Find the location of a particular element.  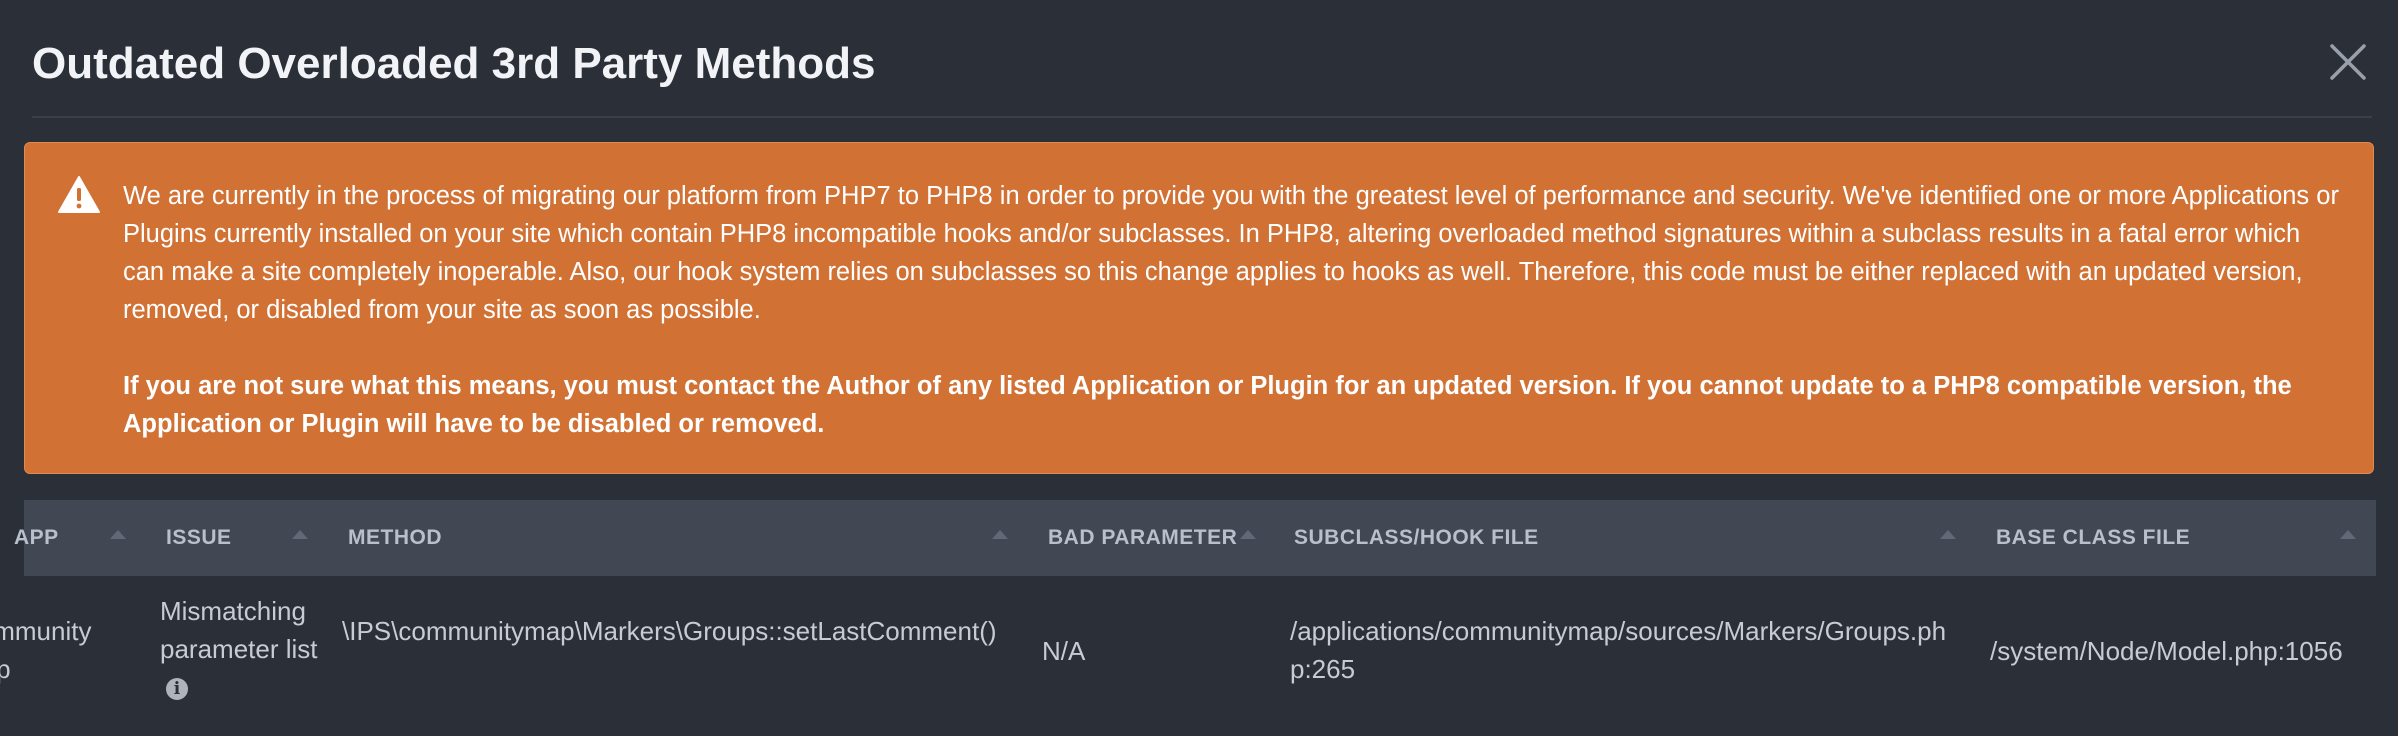

column-header-subclass-file: SUBCLASS/HOOK FILE is located at coordinates (1416, 538).